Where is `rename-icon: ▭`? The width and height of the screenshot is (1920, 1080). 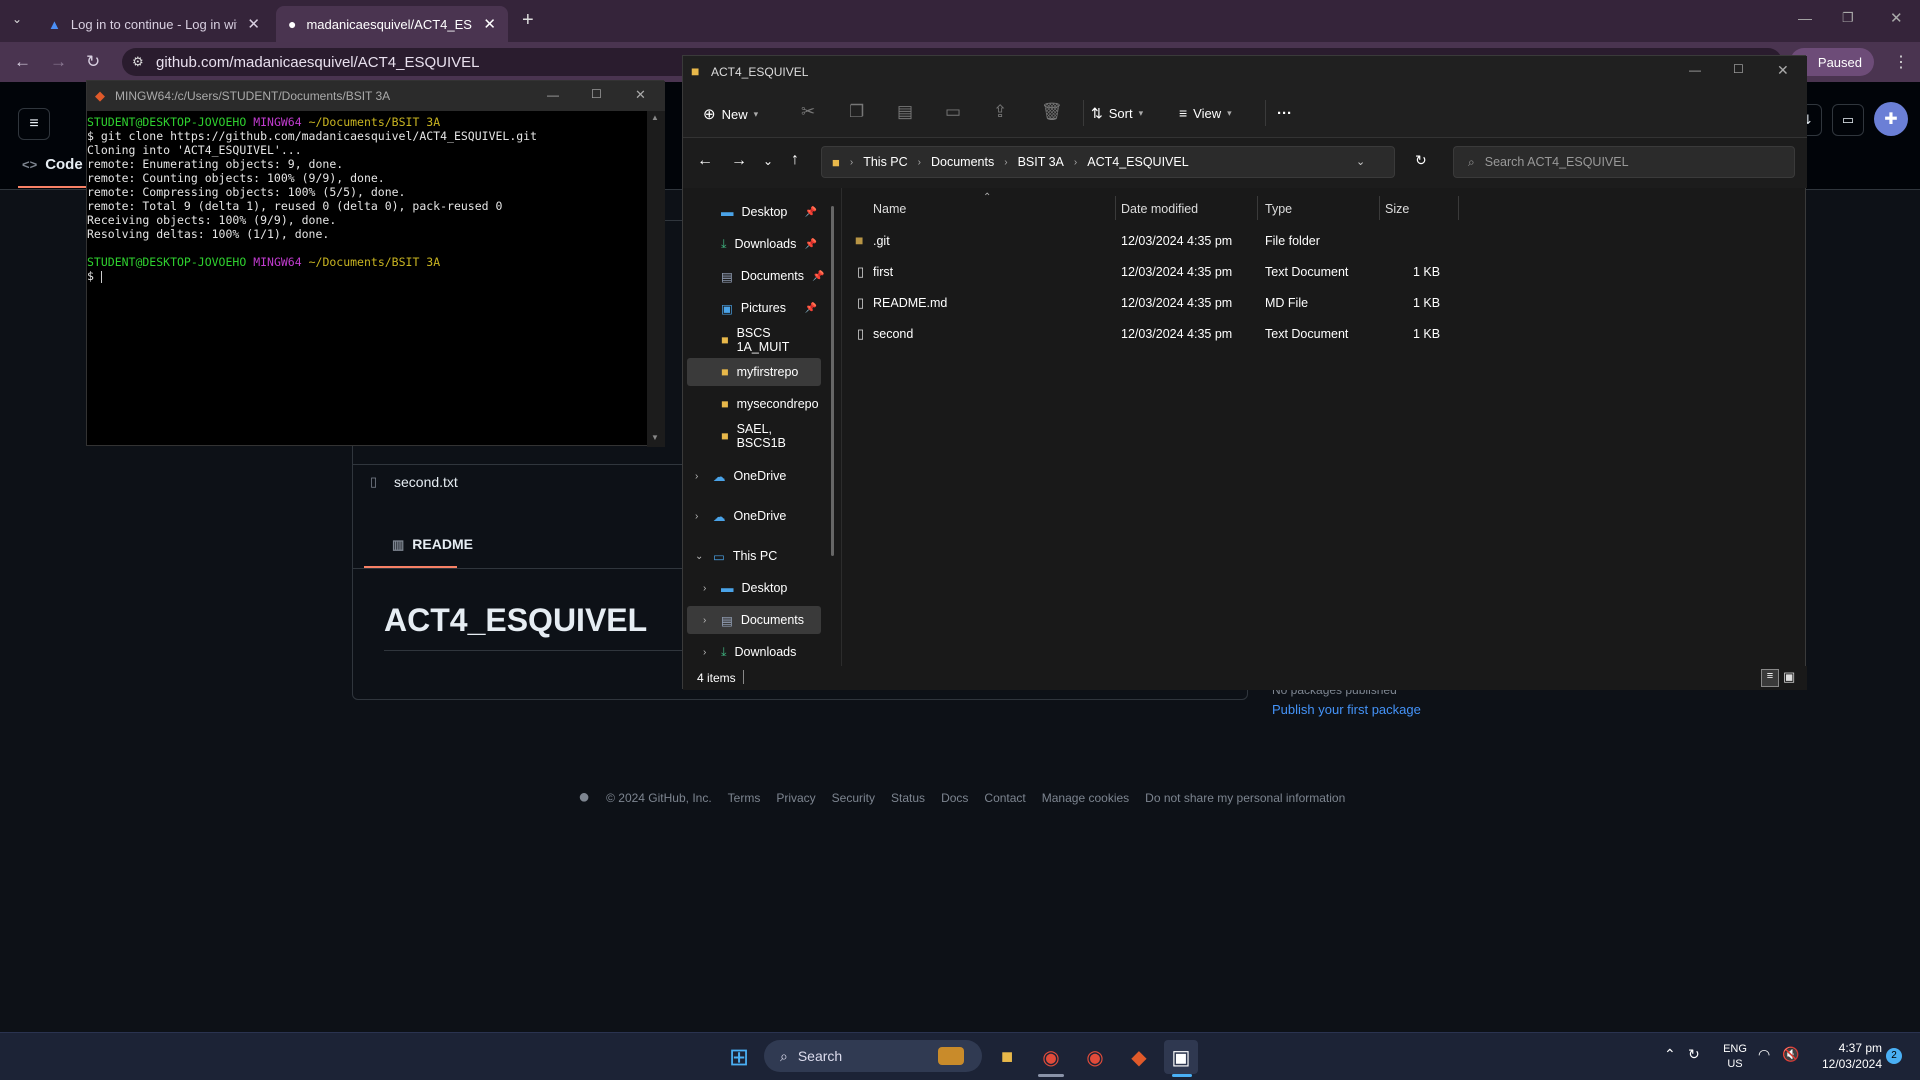
rename-icon: ▭ is located at coordinates (953, 112).